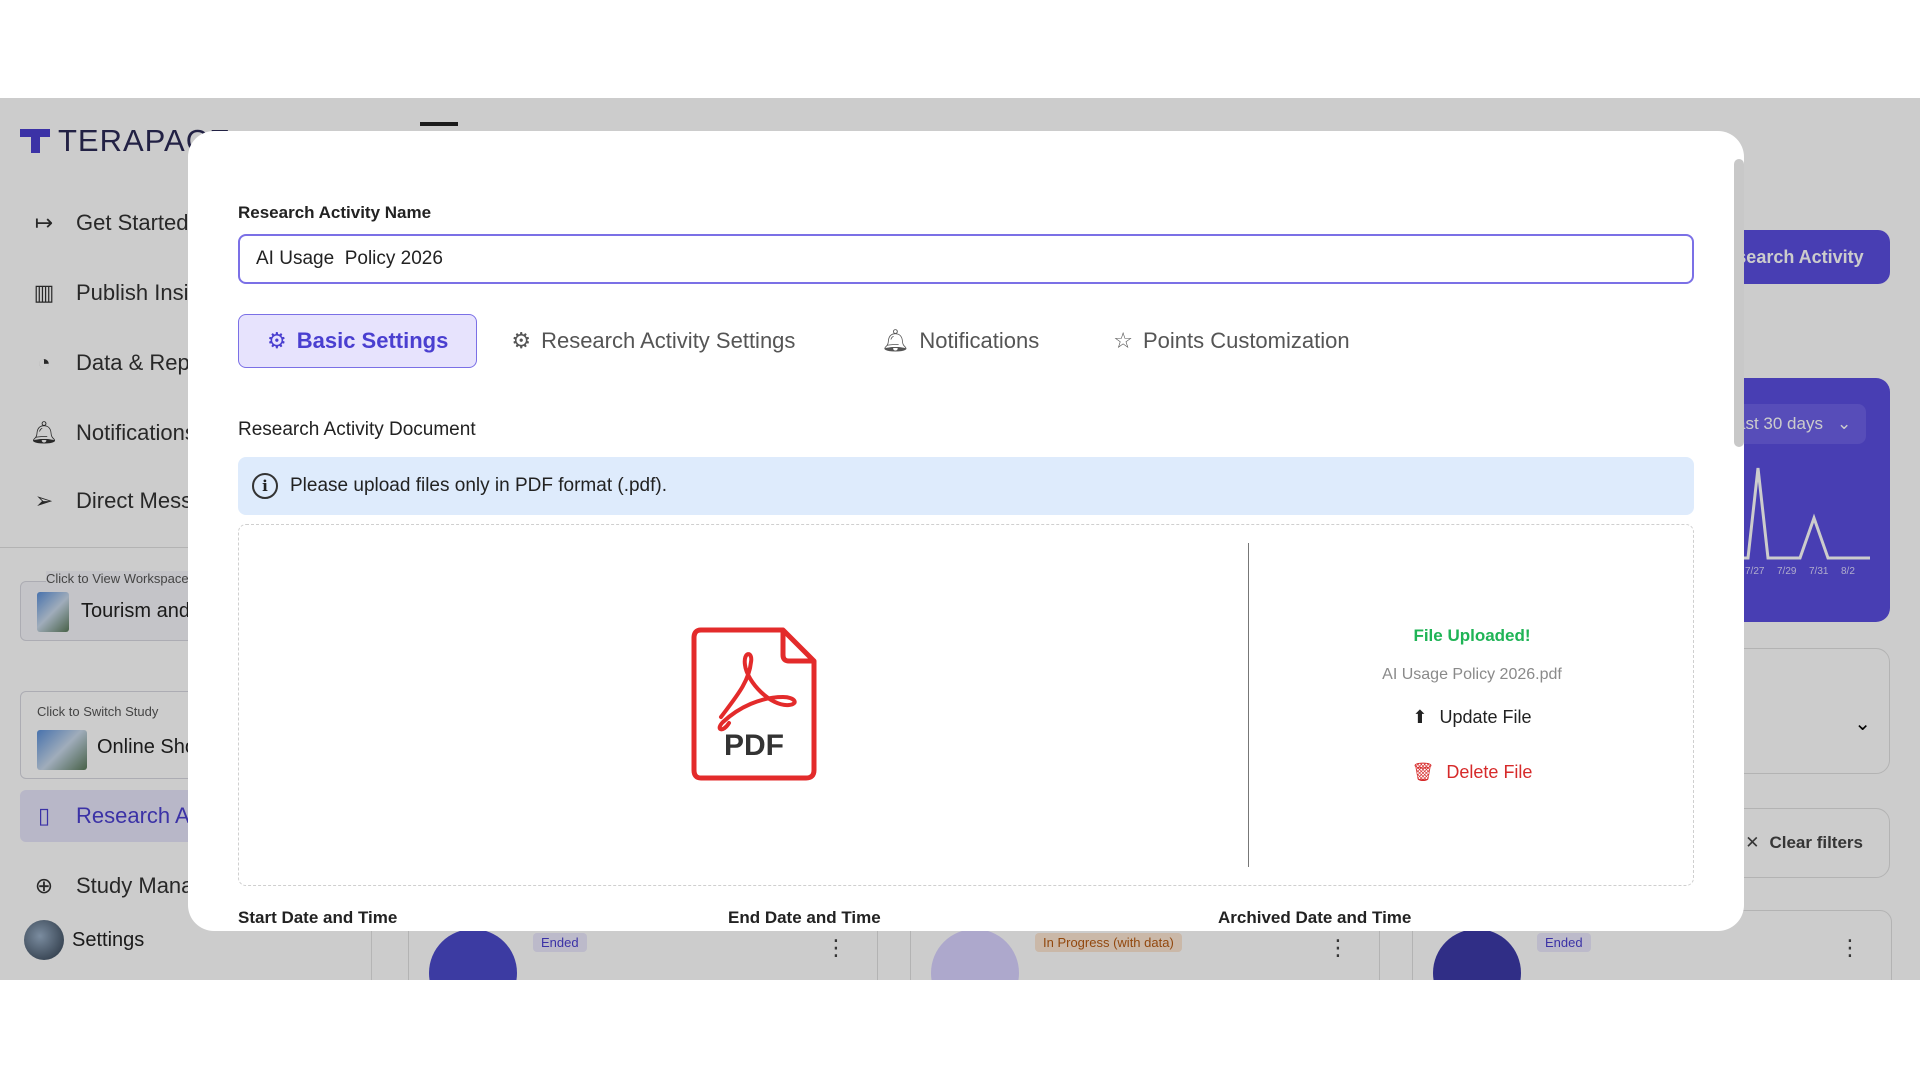  I want to click on tab-label: Basic Settings, so click(372, 340).